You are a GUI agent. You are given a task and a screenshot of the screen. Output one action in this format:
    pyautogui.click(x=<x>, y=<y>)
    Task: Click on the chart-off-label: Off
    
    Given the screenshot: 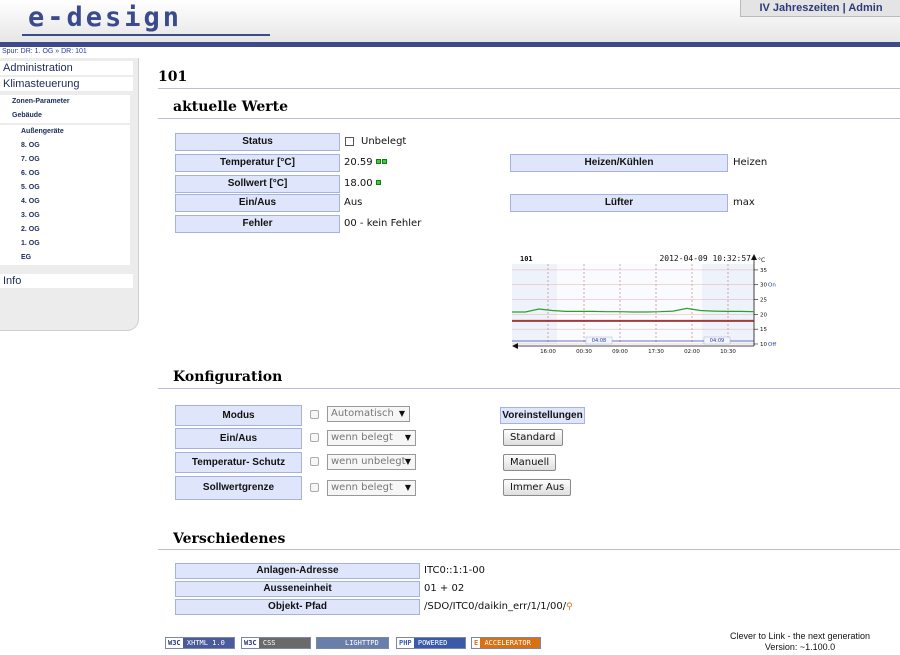 What is the action you would take?
    pyautogui.click(x=772, y=345)
    